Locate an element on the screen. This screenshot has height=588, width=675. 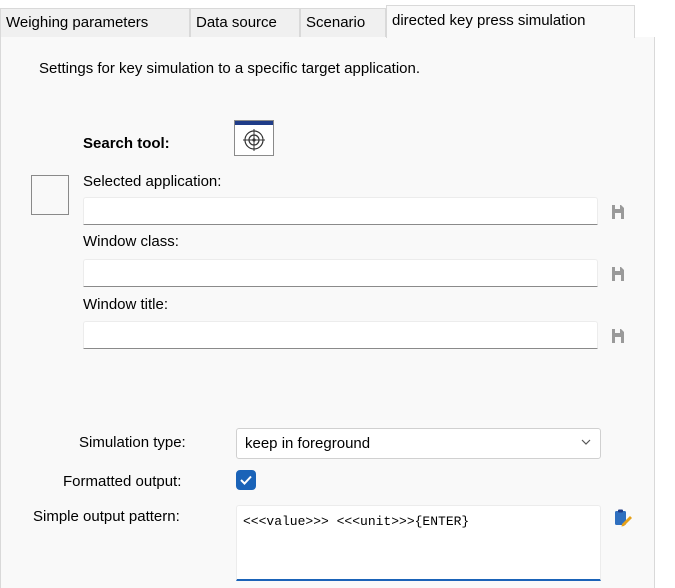
simulation-type-label: Simulation type: is located at coordinates (132, 442).